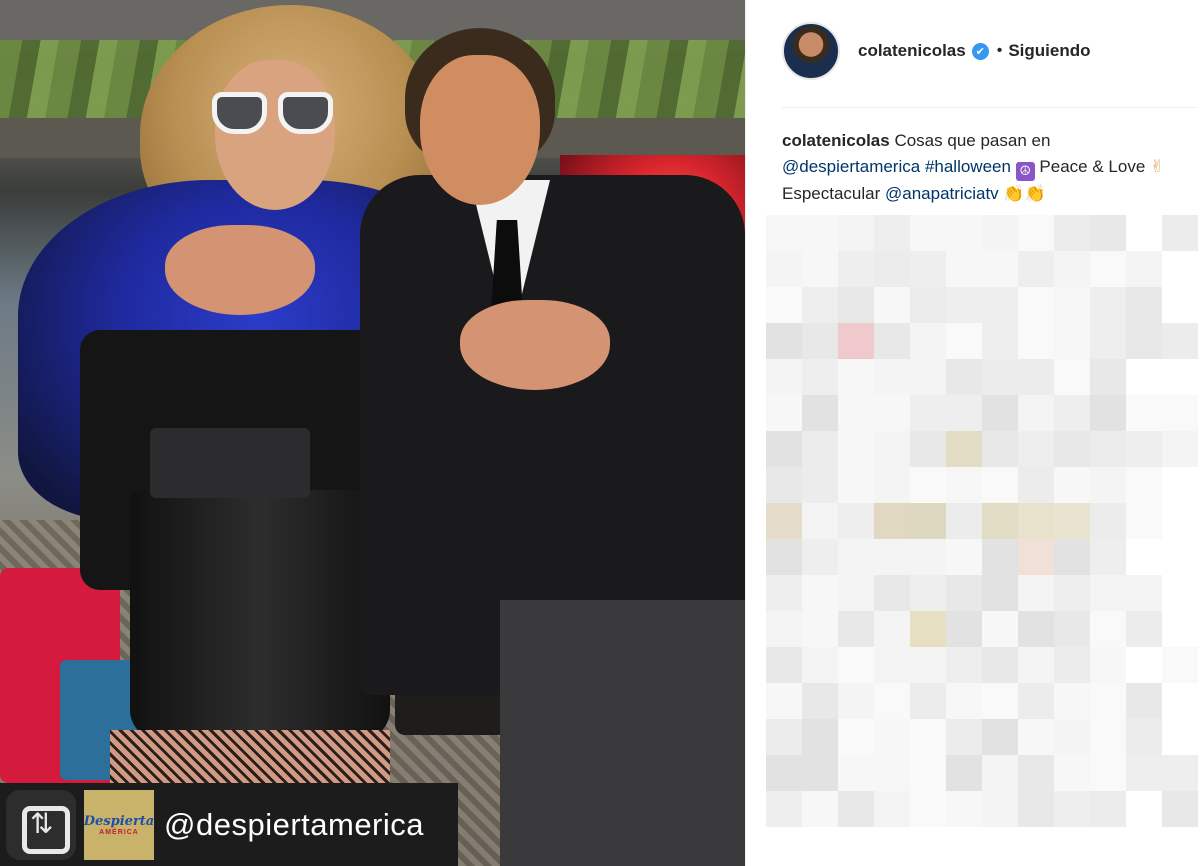 This screenshot has width=1200, height=866. Describe the element at coordinates (912, 51) in the screenshot. I see `username-link: colatenicolas` at that location.